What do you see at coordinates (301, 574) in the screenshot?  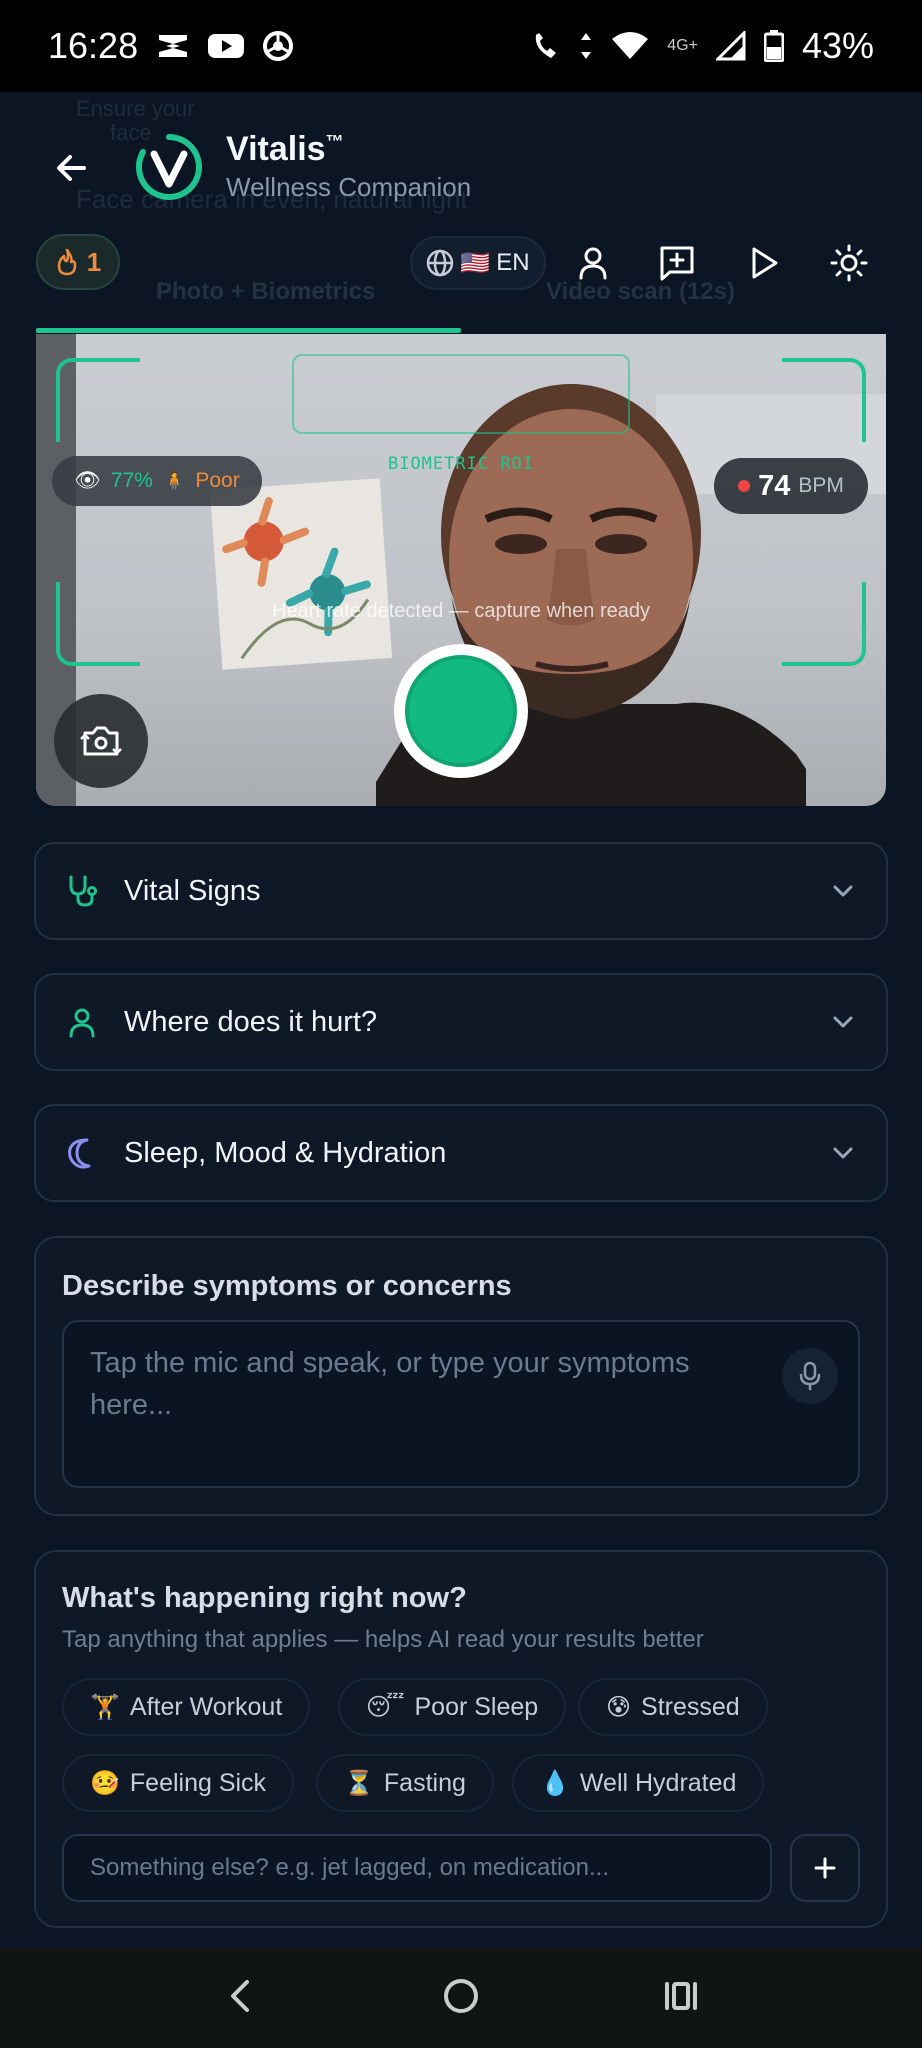 I see `wall-painting` at bounding box center [301, 574].